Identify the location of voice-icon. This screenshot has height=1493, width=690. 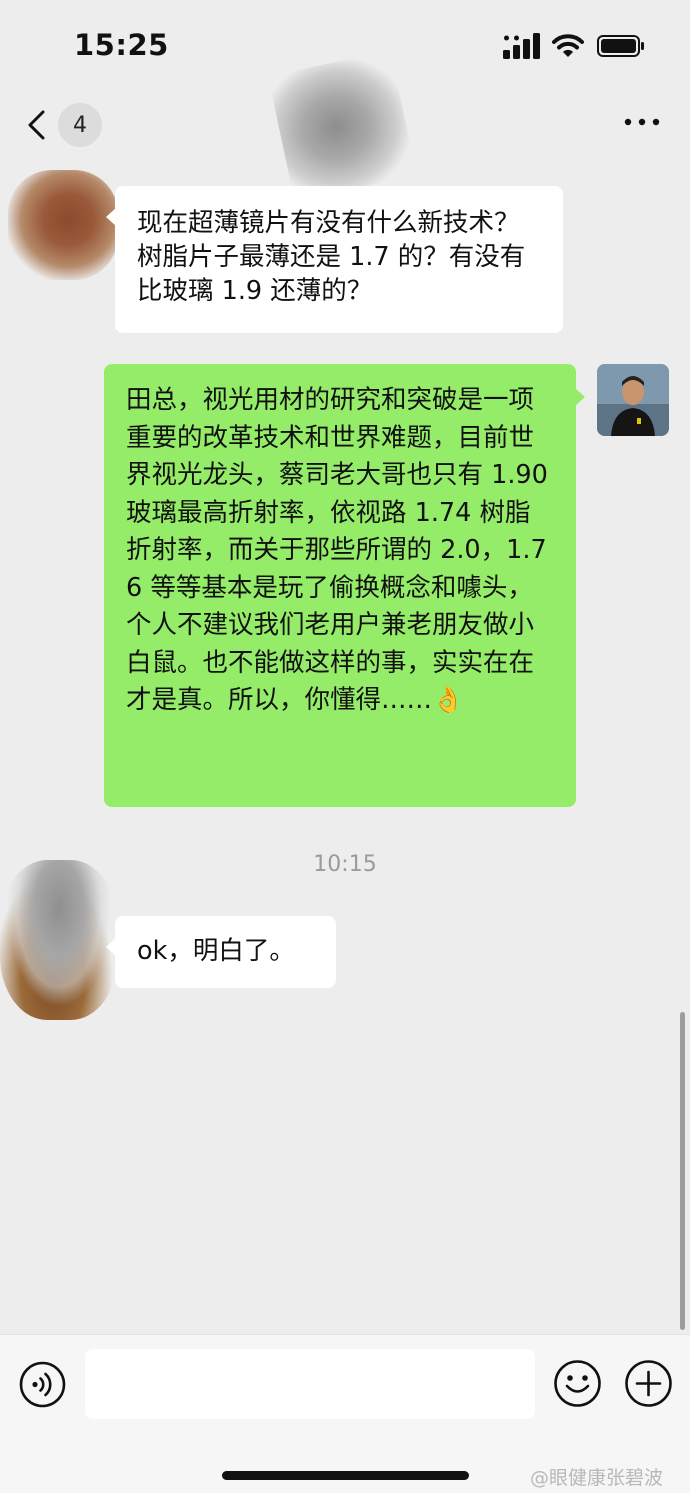
(42, 1384).